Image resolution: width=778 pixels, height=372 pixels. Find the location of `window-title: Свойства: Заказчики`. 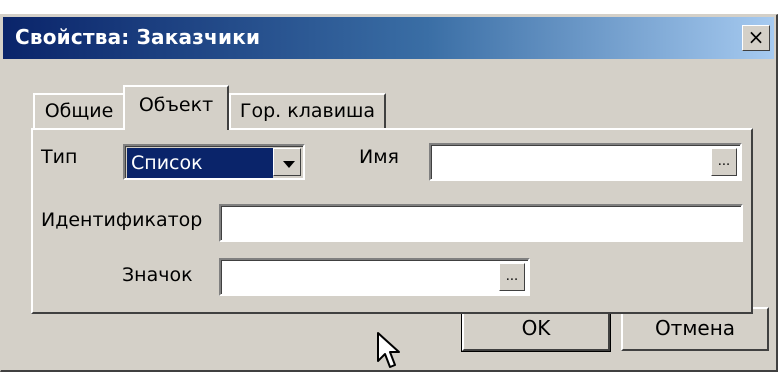

window-title: Свойства: Заказчики is located at coordinates (138, 37).